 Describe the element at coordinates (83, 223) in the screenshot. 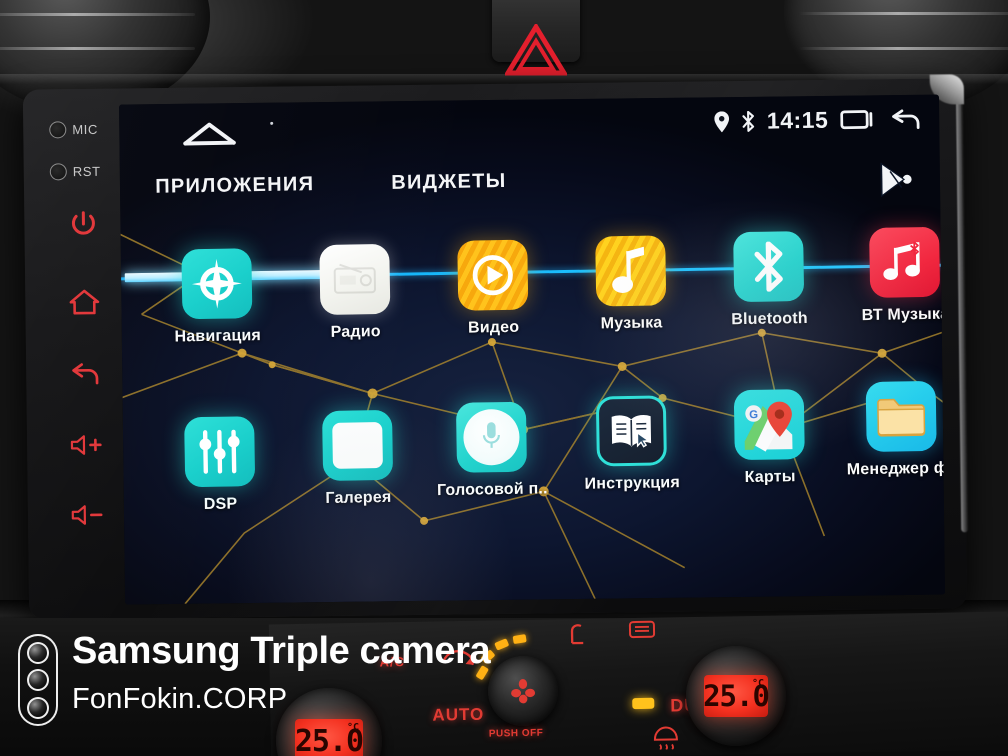

I see `power-icon` at that location.